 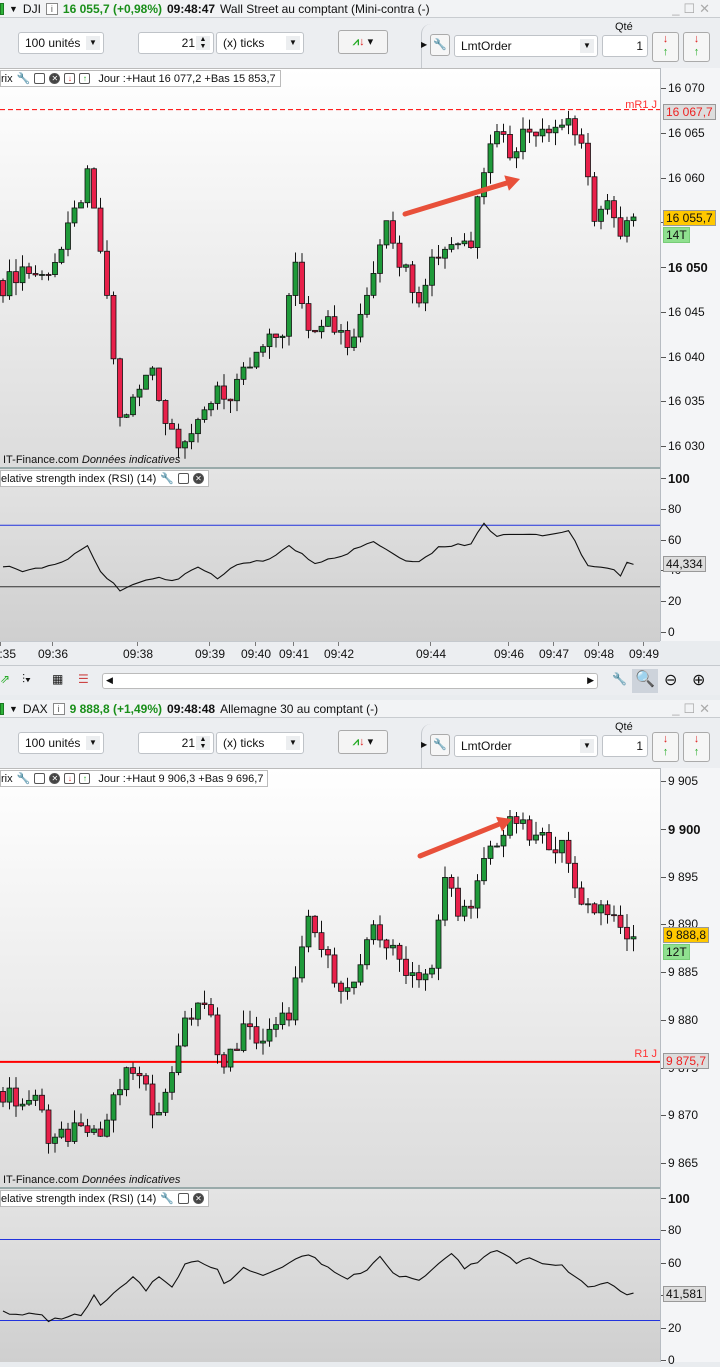 I want to click on auto-zoom-icon: 🔍, so click(x=645, y=681).